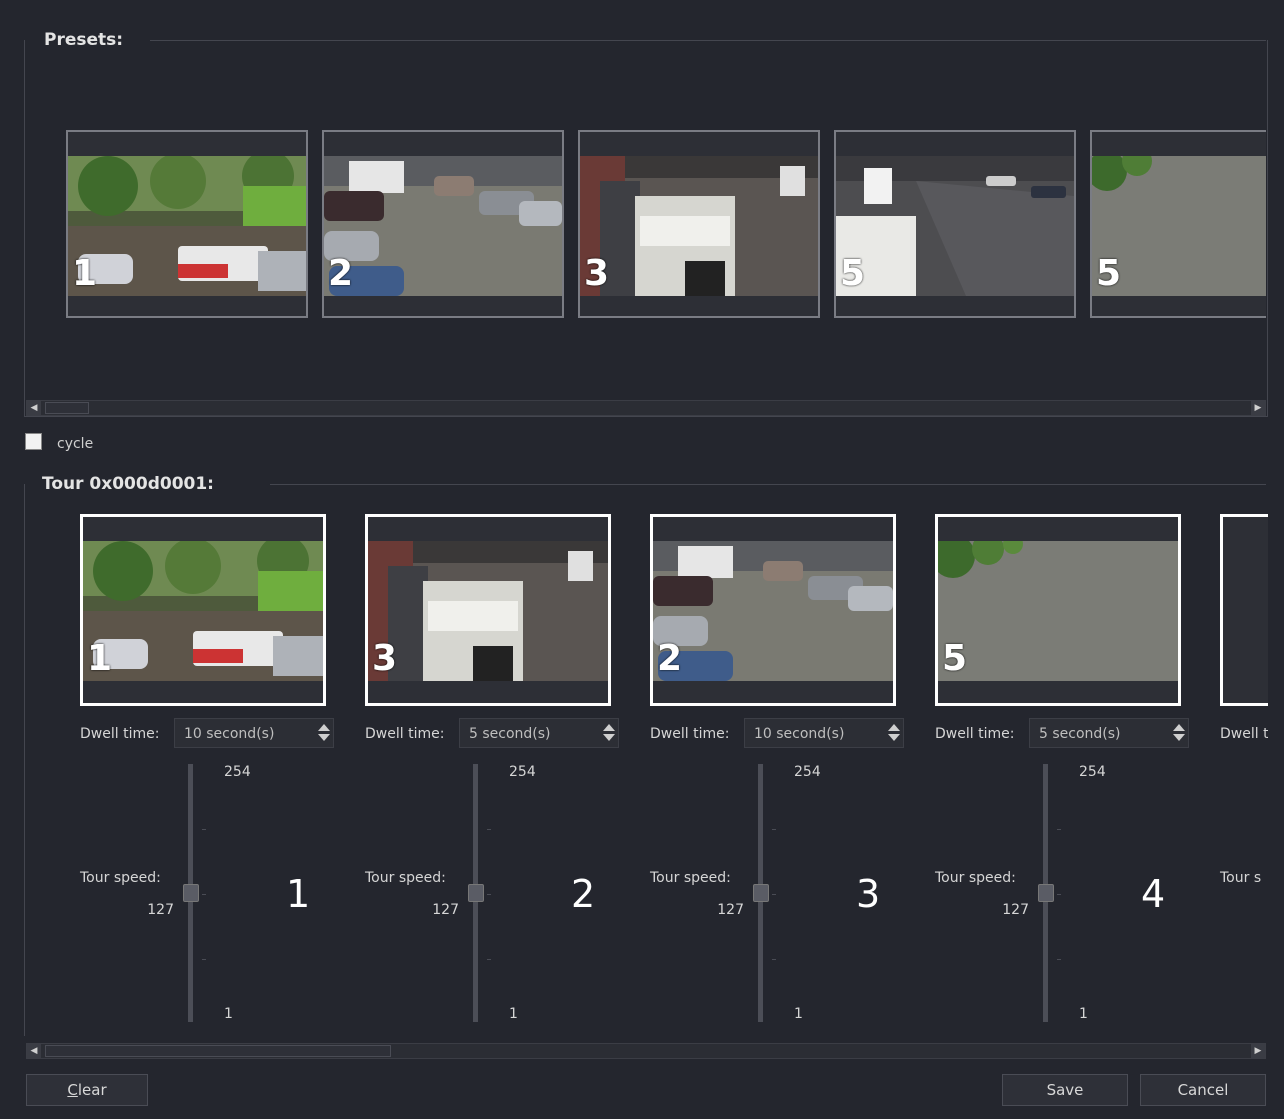 The image size is (1284, 1119). What do you see at coordinates (85, 273) in the screenshot?
I see `preset-number: 1` at bounding box center [85, 273].